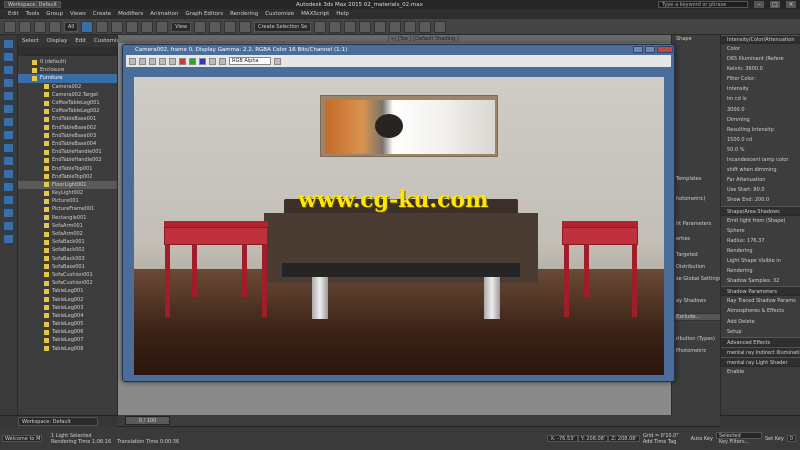 Image resolution: width=800 pixels, height=450 pixels. I want to click on layer-icon, so click(350, 26).